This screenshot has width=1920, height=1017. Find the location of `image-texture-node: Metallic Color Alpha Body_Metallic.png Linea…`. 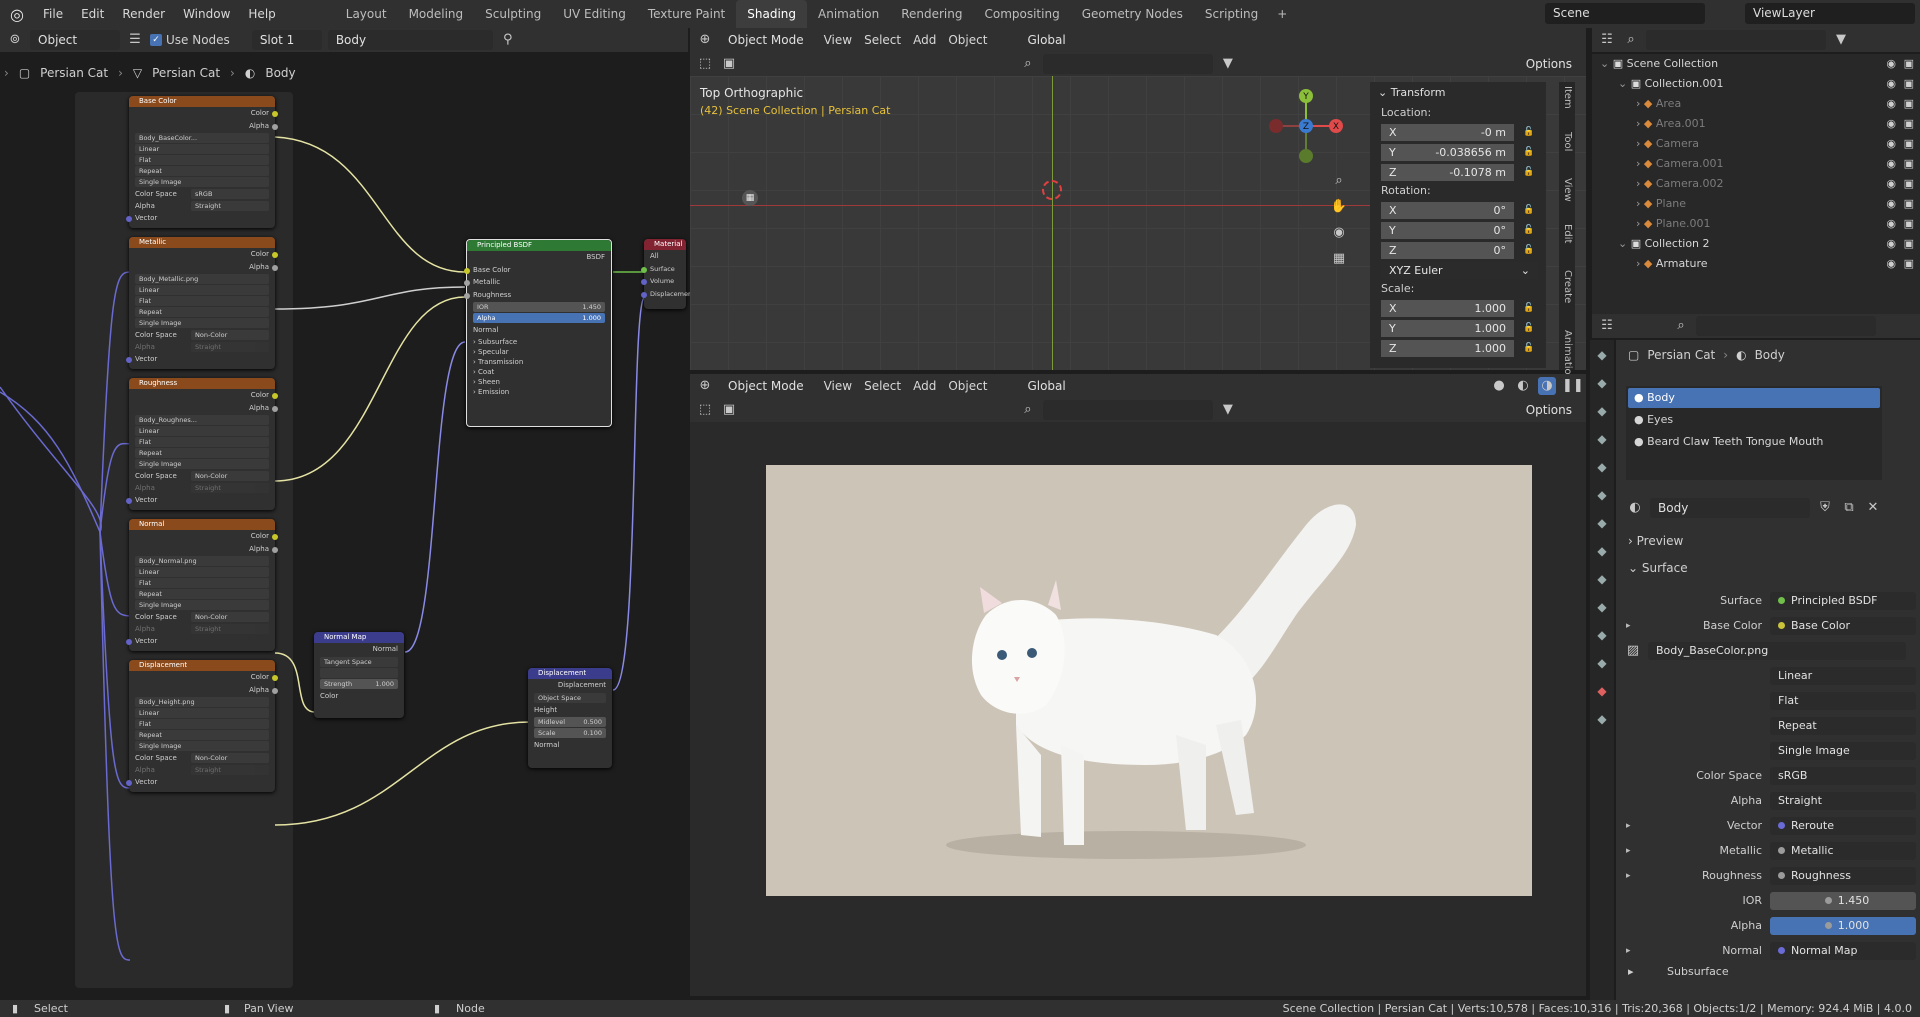

image-texture-node: Metallic Color Alpha Body_Metallic.png Linea… is located at coordinates (202, 303).